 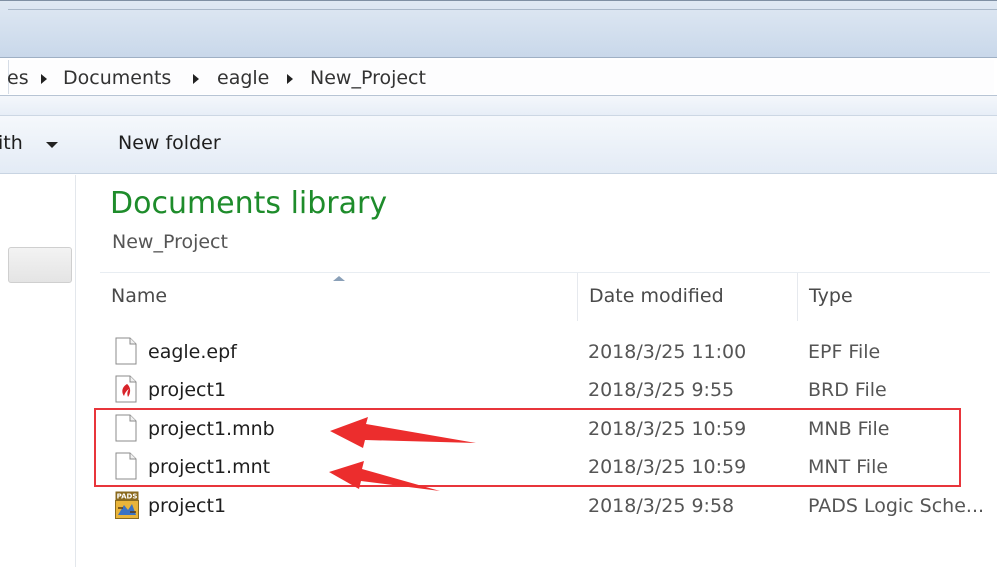 I want to click on pads-icon-label: PADS, so click(x=127, y=497).